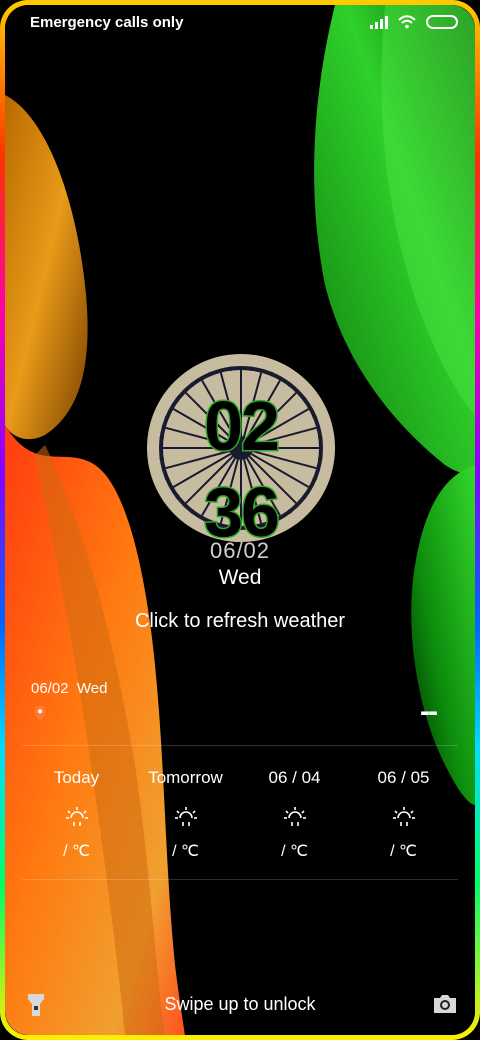  Describe the element at coordinates (241, 508) in the screenshot. I see `clock-minute: 36` at that location.